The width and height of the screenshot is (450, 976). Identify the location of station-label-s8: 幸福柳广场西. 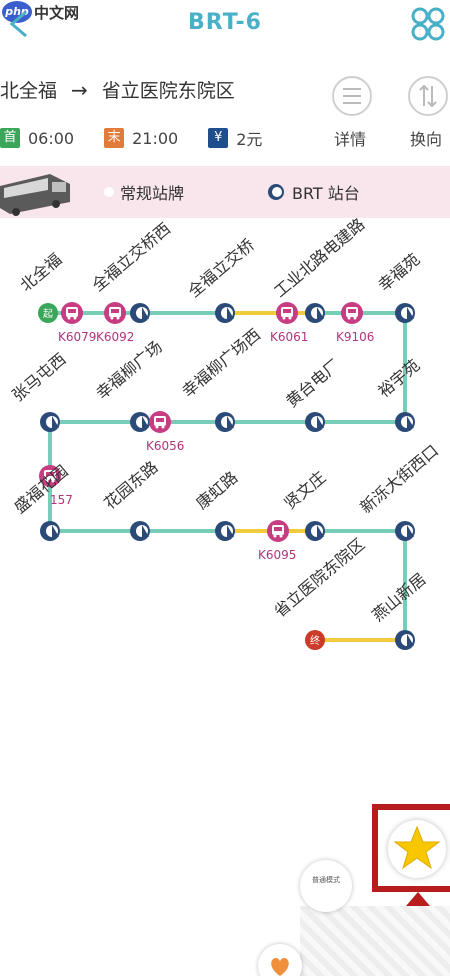
(221, 363).